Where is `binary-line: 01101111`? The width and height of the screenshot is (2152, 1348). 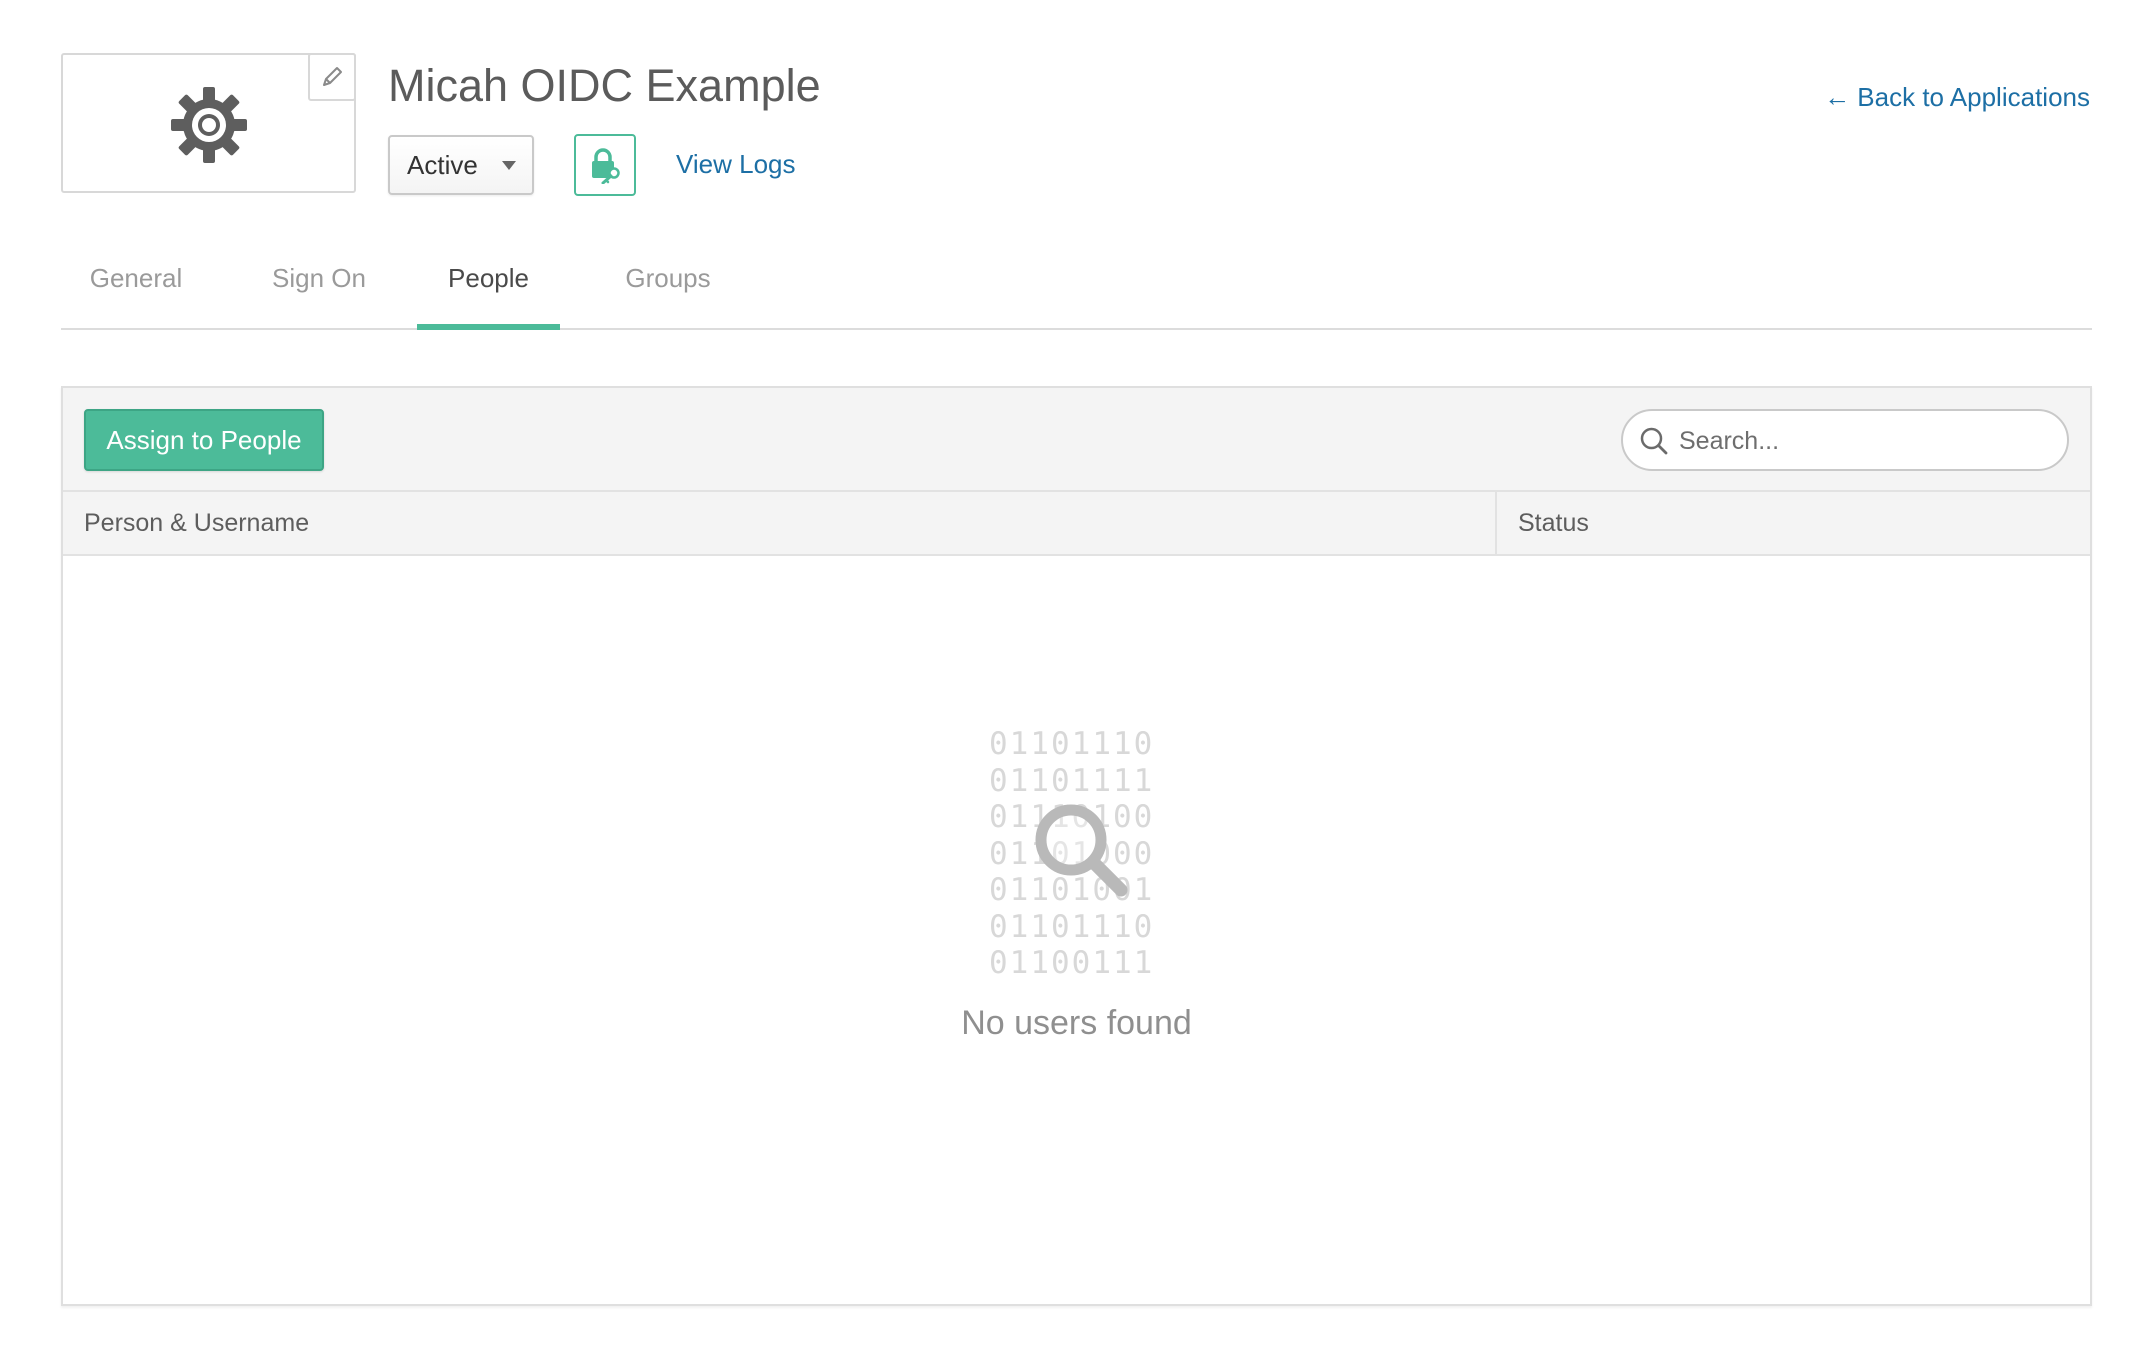 binary-line: 01101111 is located at coordinates (1072, 780).